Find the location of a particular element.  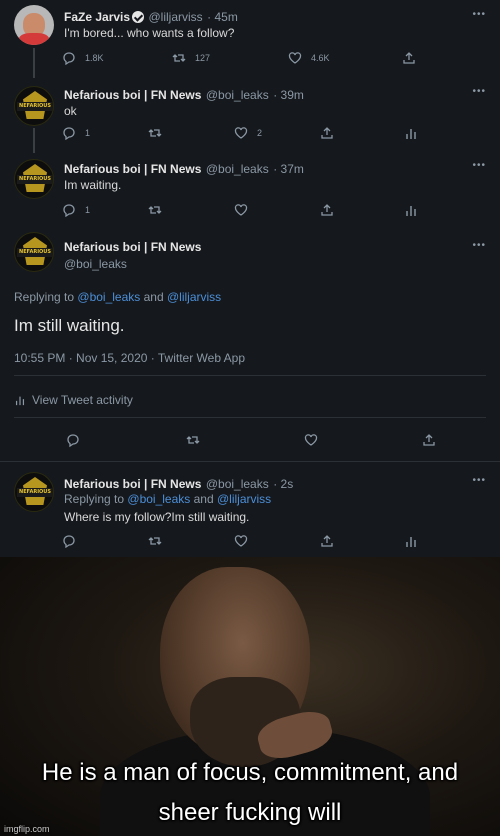

replying-prefix: Replying to is located at coordinates (94, 499).